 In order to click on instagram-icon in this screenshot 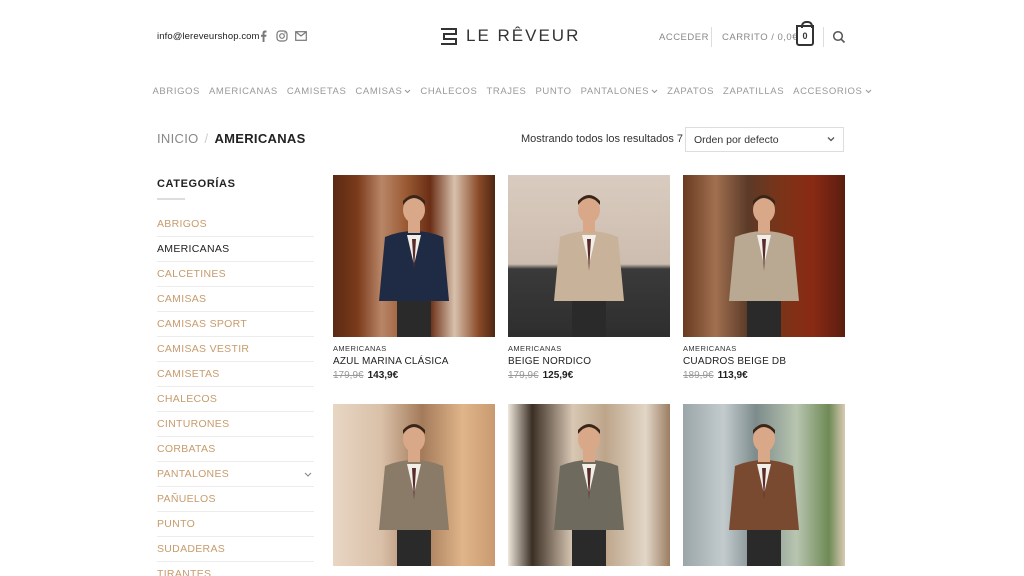, I will do `click(282, 36)`.